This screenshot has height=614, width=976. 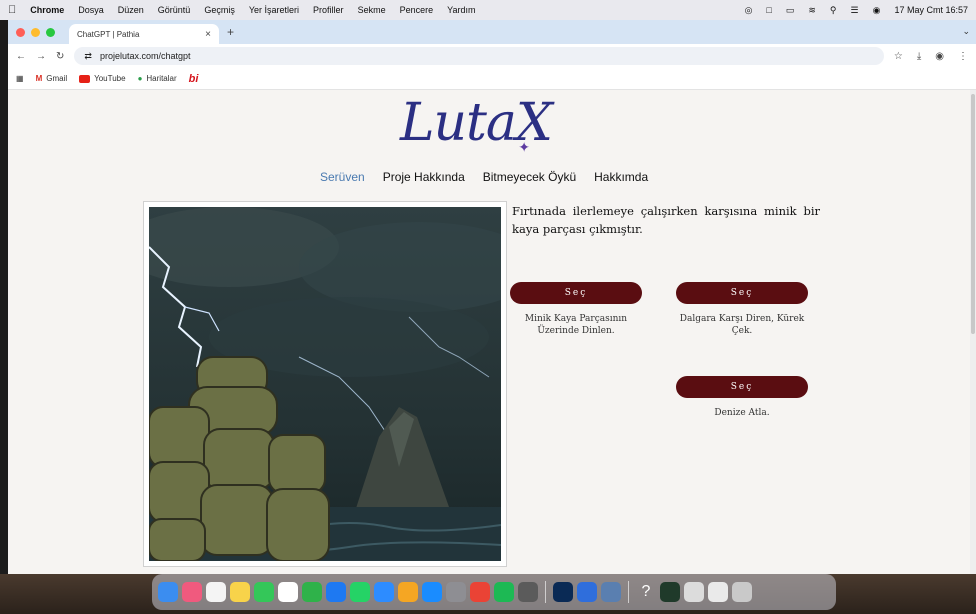 What do you see at coordinates (812, 10) in the screenshot?
I see `wifi-icon: ≋` at bounding box center [812, 10].